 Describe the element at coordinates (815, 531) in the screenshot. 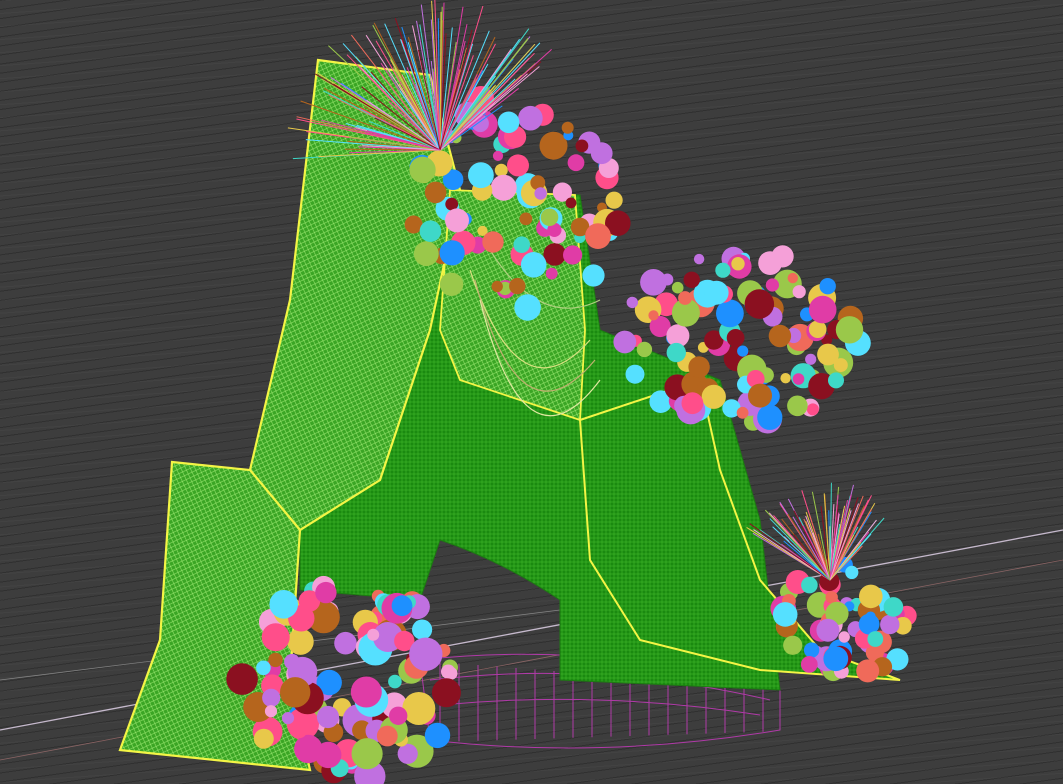

I see `grass-burst-right` at that location.